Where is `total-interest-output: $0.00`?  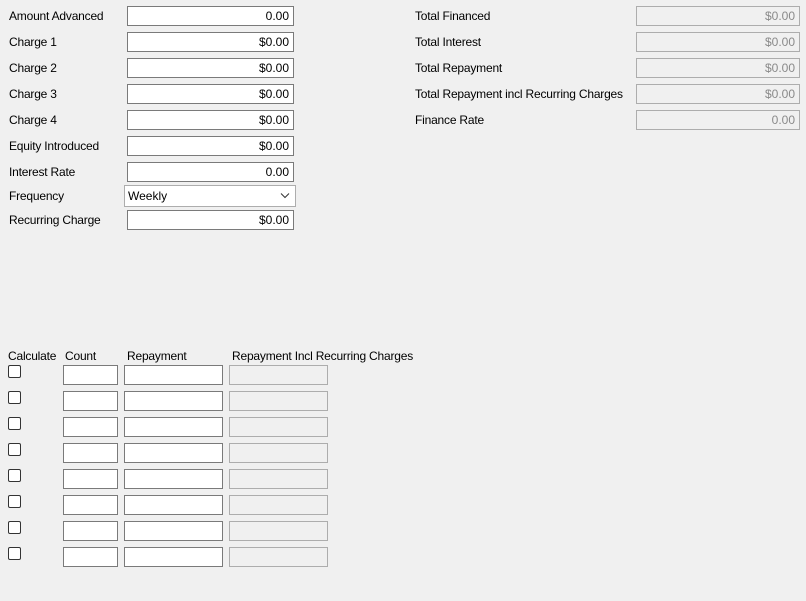
total-interest-output: $0.00 is located at coordinates (718, 42).